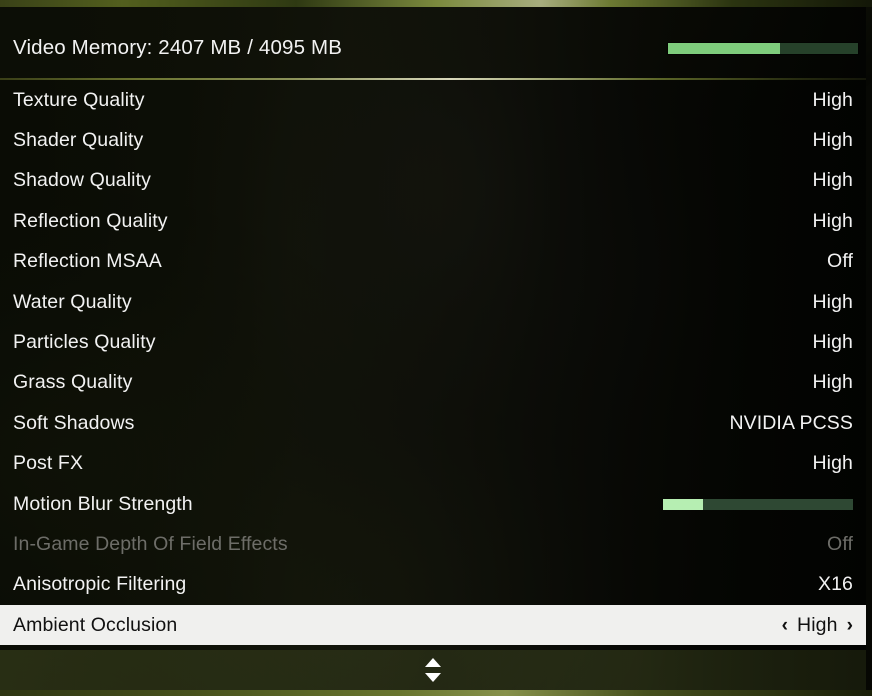 The height and width of the screenshot is (696, 872). What do you see at coordinates (433, 504) in the screenshot?
I see `settings-row: Motion Blur Strength` at bounding box center [433, 504].